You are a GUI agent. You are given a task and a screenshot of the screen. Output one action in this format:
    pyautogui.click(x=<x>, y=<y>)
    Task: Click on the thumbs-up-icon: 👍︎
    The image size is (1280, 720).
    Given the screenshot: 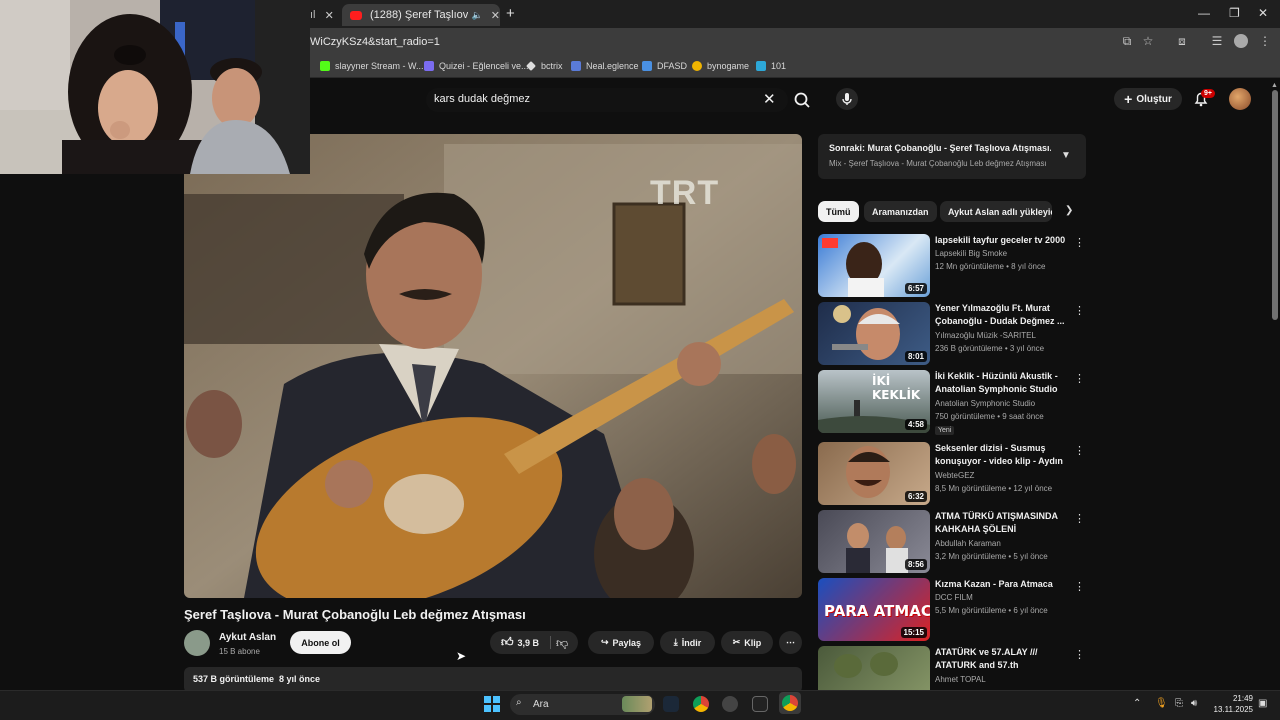 What is the action you would take?
    pyautogui.click(x=507, y=642)
    